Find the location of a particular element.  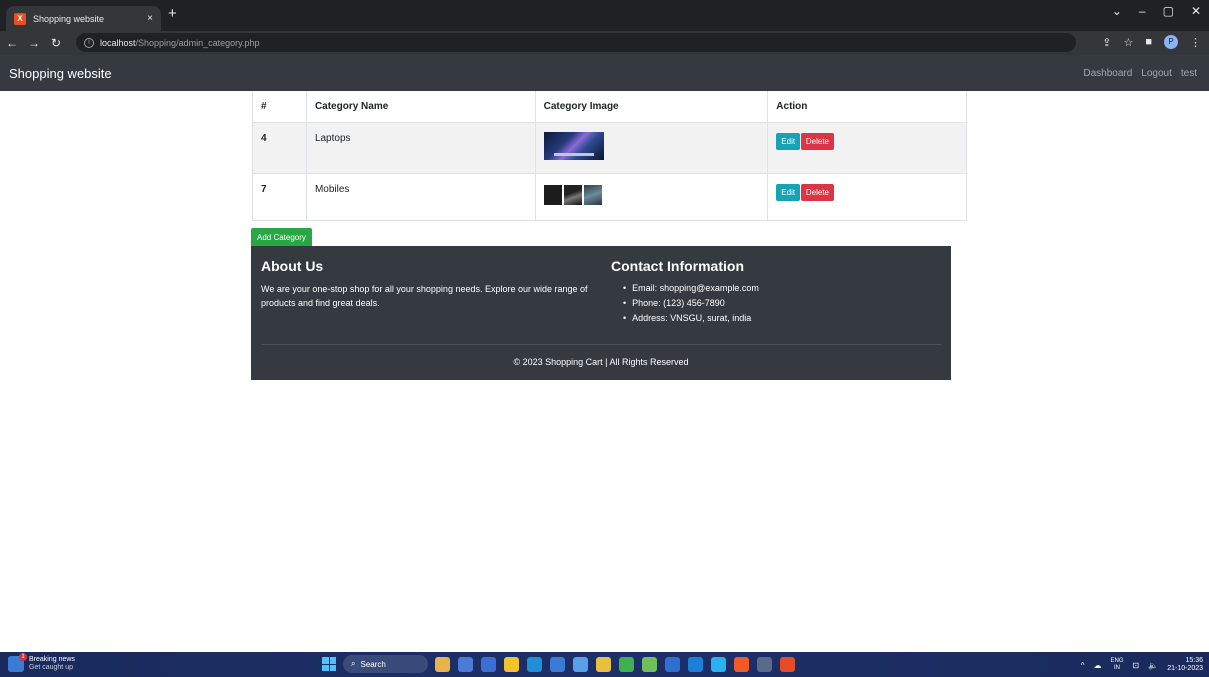

tab-close-icon: × is located at coordinates (150, 18).